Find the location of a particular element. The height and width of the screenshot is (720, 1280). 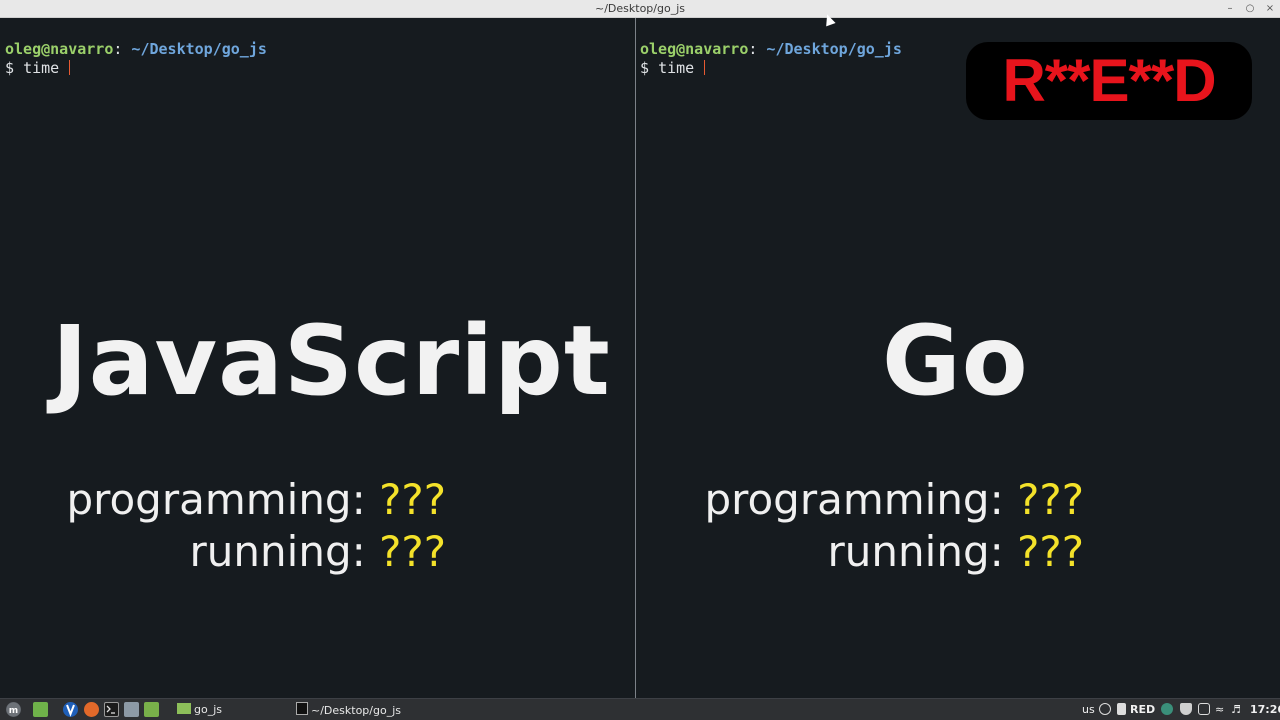

update-manager-icon is located at coordinates (1204, 709).